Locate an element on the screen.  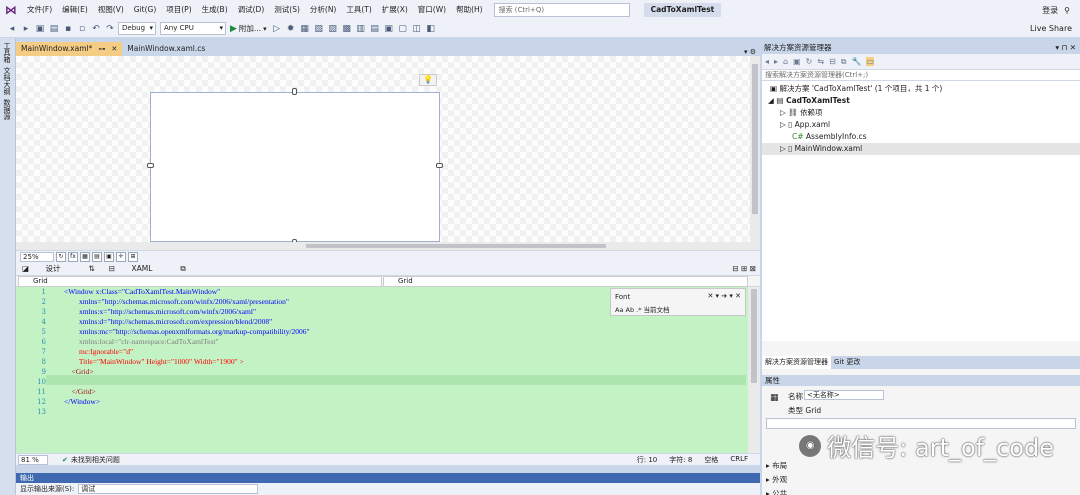
group-layout: ▸ 布局 is located at coordinates (776, 465).